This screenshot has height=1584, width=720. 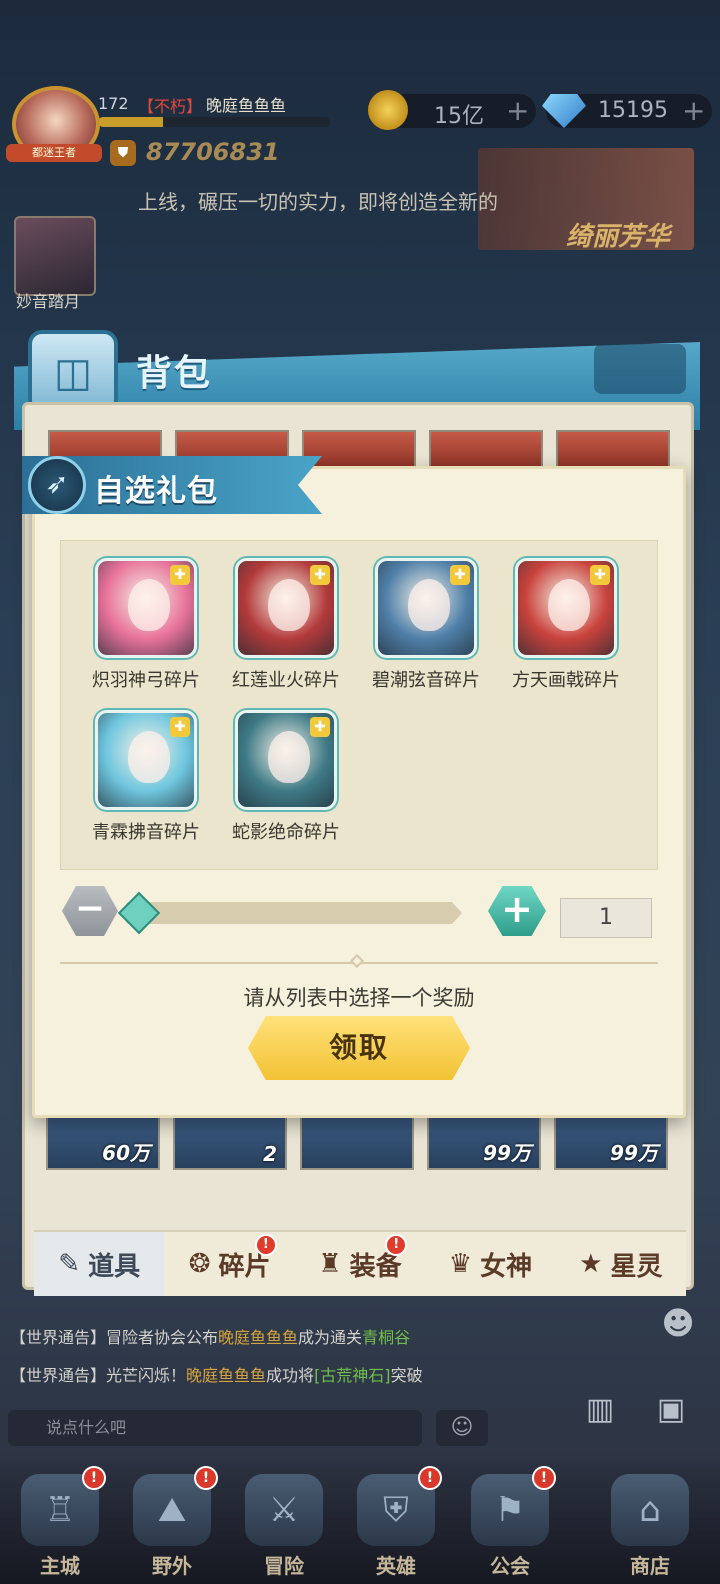 What do you see at coordinates (693, 110) in the screenshot?
I see `gem-plus-button: +` at bounding box center [693, 110].